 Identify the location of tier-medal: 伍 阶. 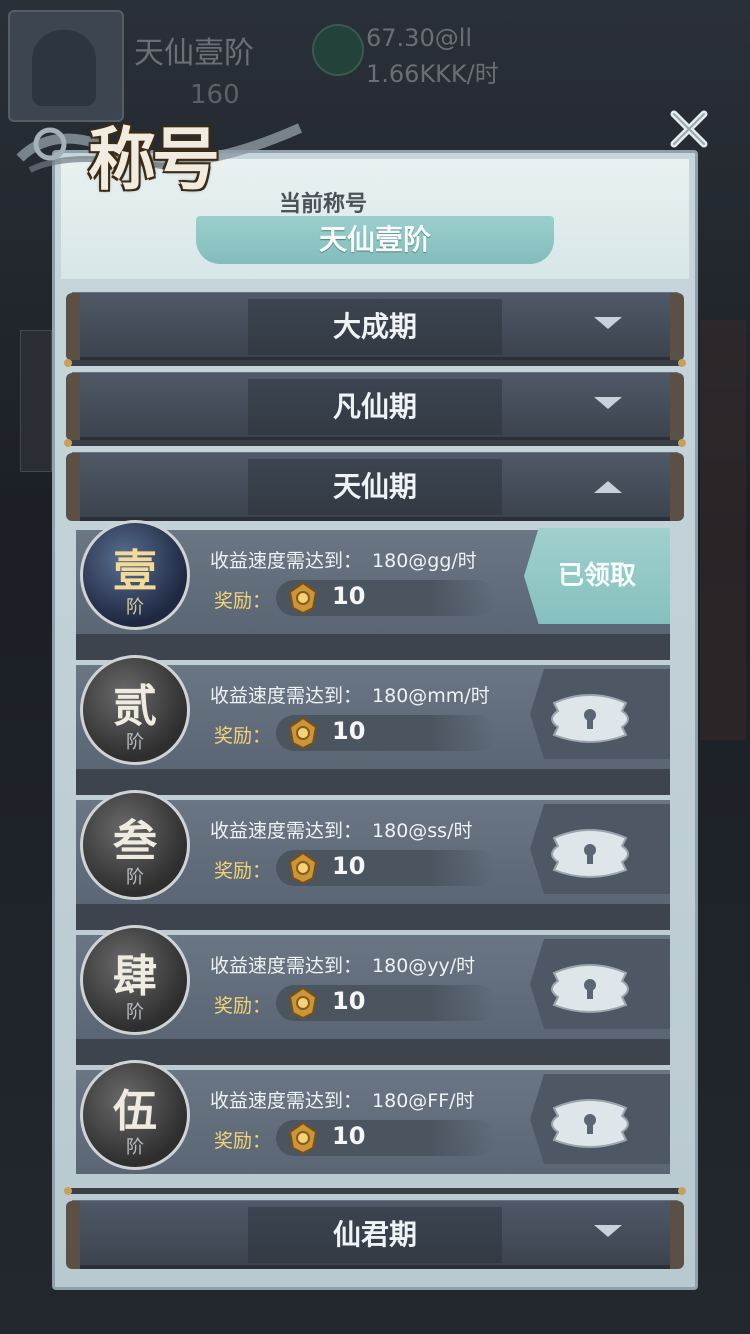
(135, 1115).